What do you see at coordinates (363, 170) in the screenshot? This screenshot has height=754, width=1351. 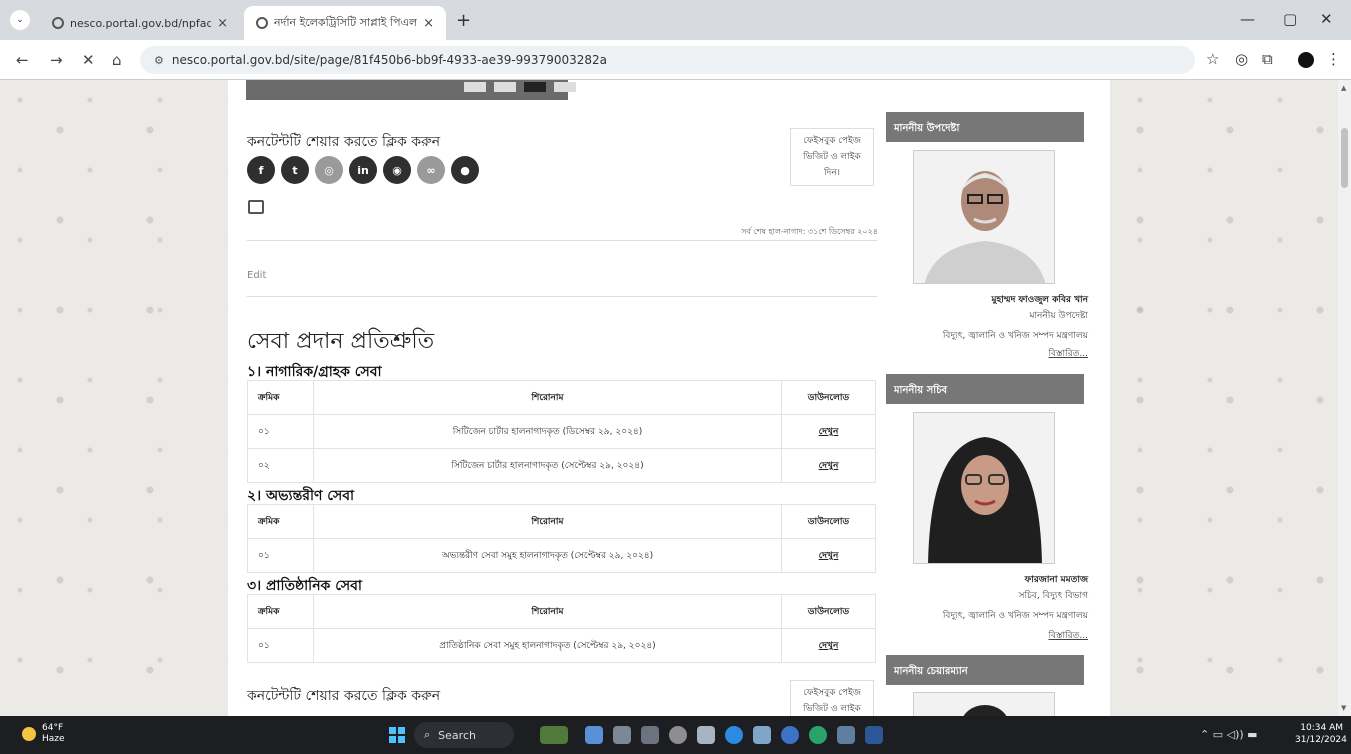 I see `linkedin-share-icon: in` at bounding box center [363, 170].